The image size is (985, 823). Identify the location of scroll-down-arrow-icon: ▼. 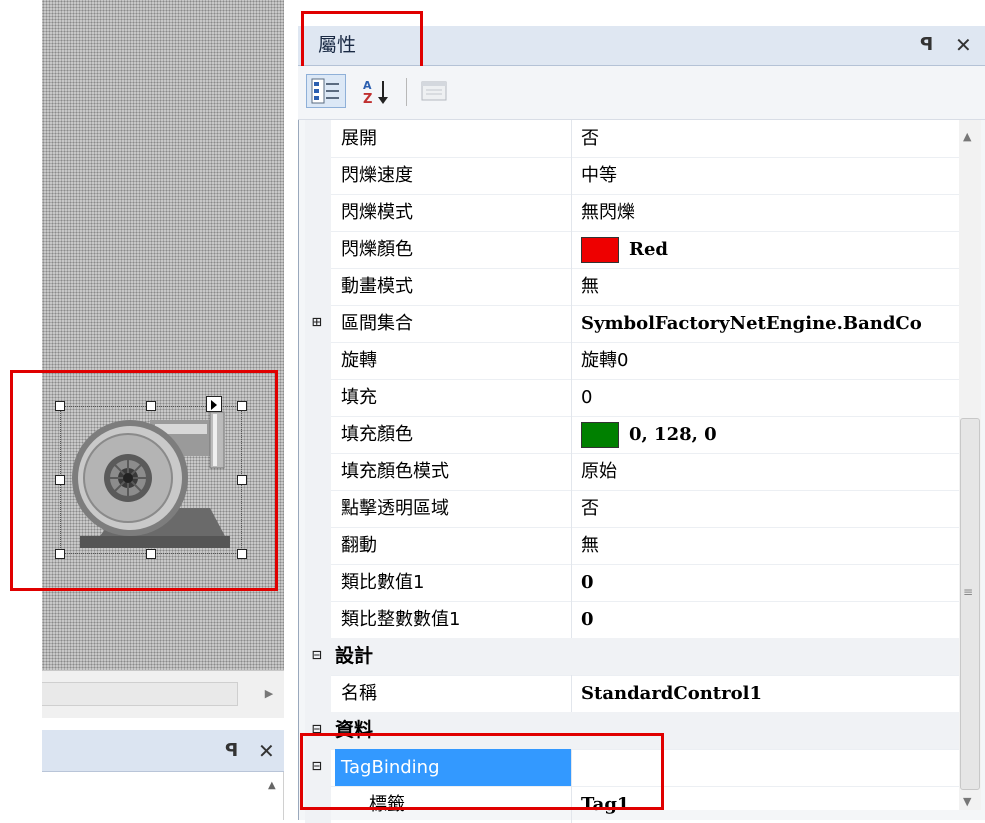
(967, 801).